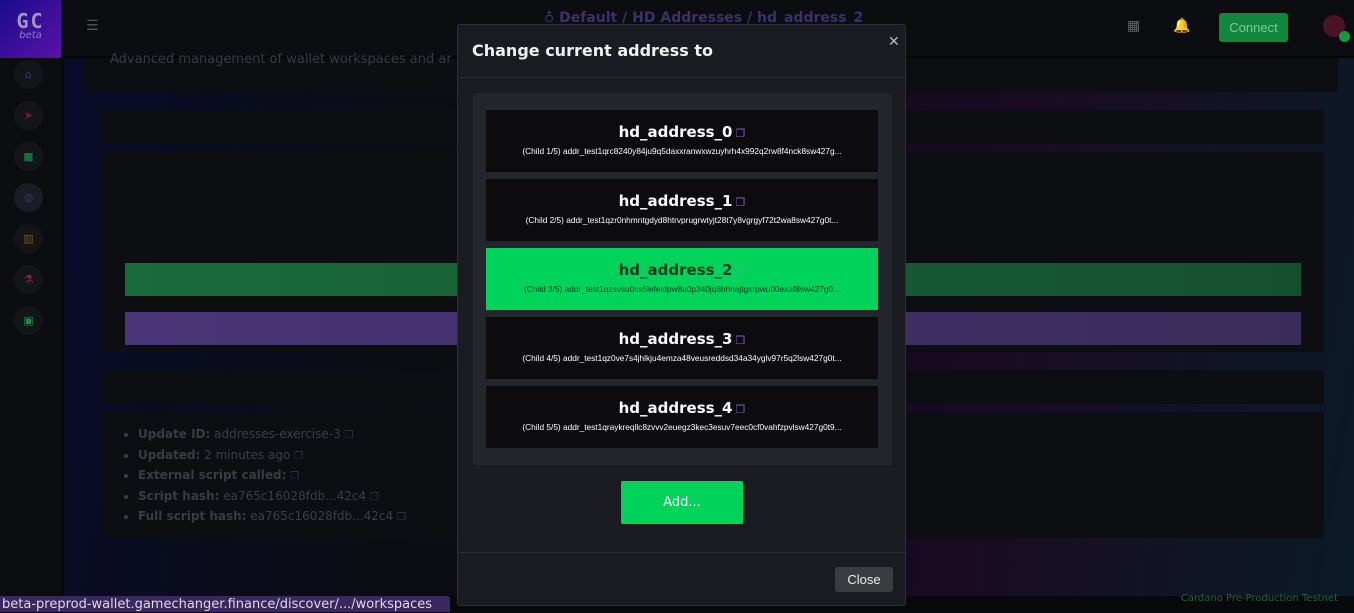  Describe the element at coordinates (28, 279) in the screenshot. I see `flask-icon: ⚗` at that location.